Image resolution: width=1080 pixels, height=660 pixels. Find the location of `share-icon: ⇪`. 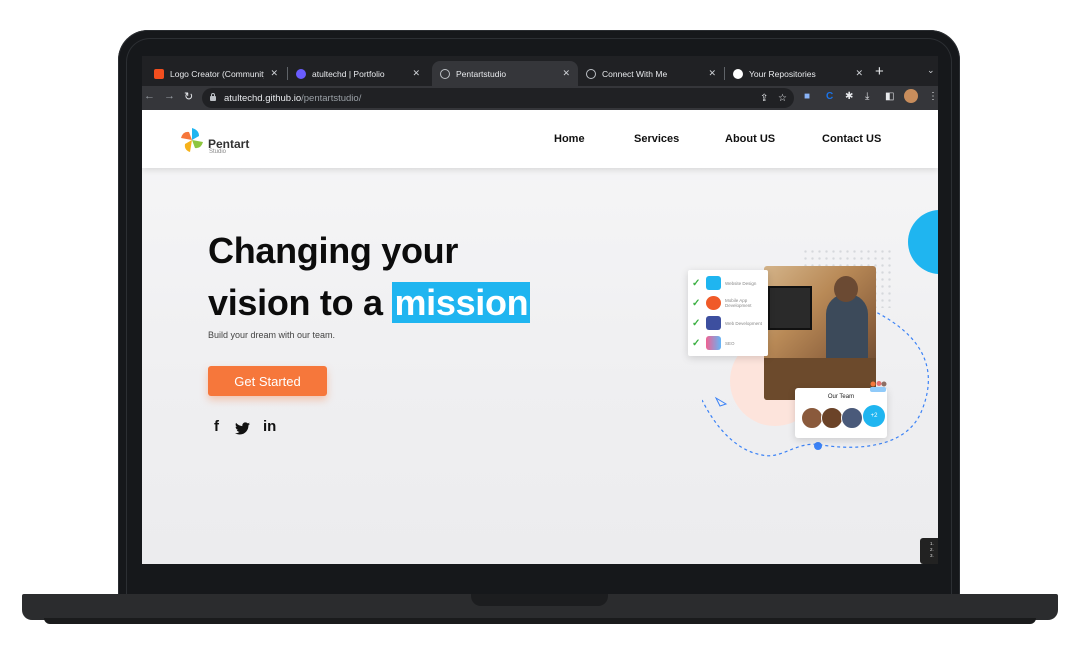

share-icon: ⇪ is located at coordinates (764, 98).